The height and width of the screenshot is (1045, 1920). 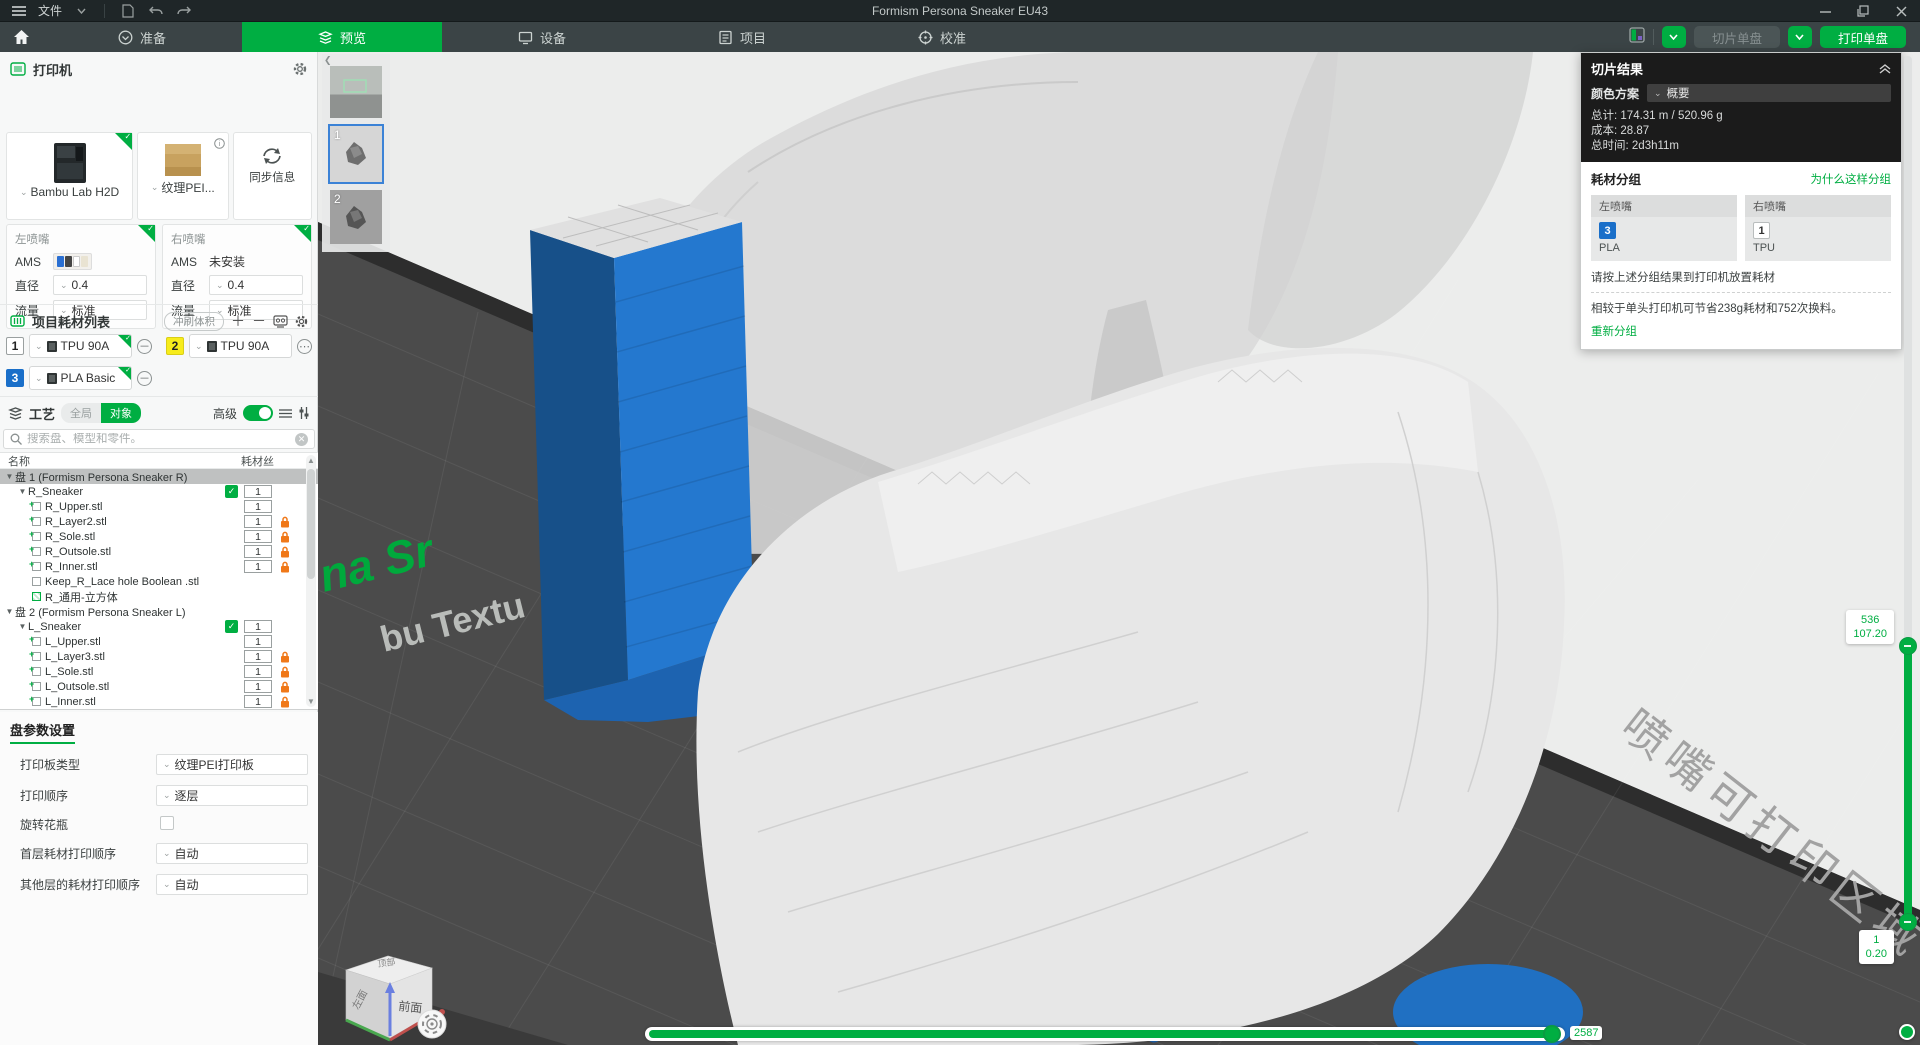 I want to click on filament-settings-gear-icon, so click(x=301, y=321).